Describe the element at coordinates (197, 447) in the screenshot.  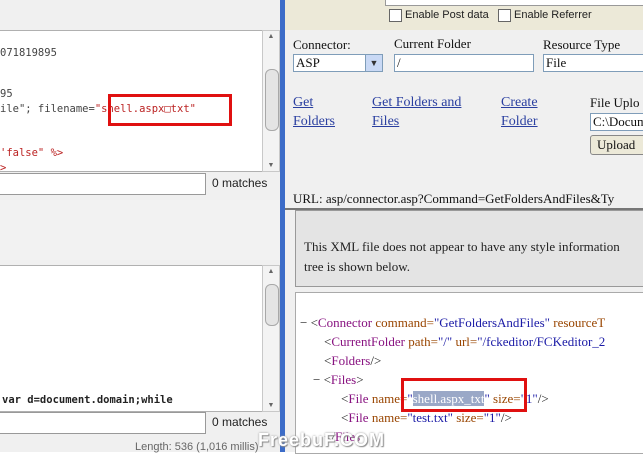
I see `response-length: Length: 536 (1,016 millis)` at that location.